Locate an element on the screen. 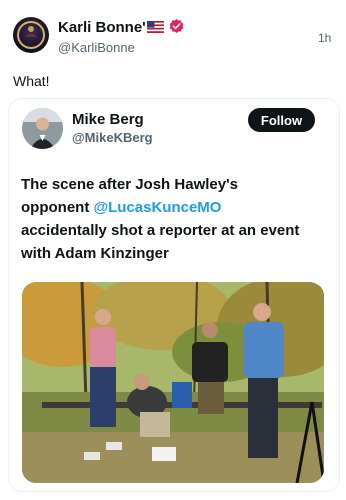  author-name: Karli Bonne' is located at coordinates (102, 27).